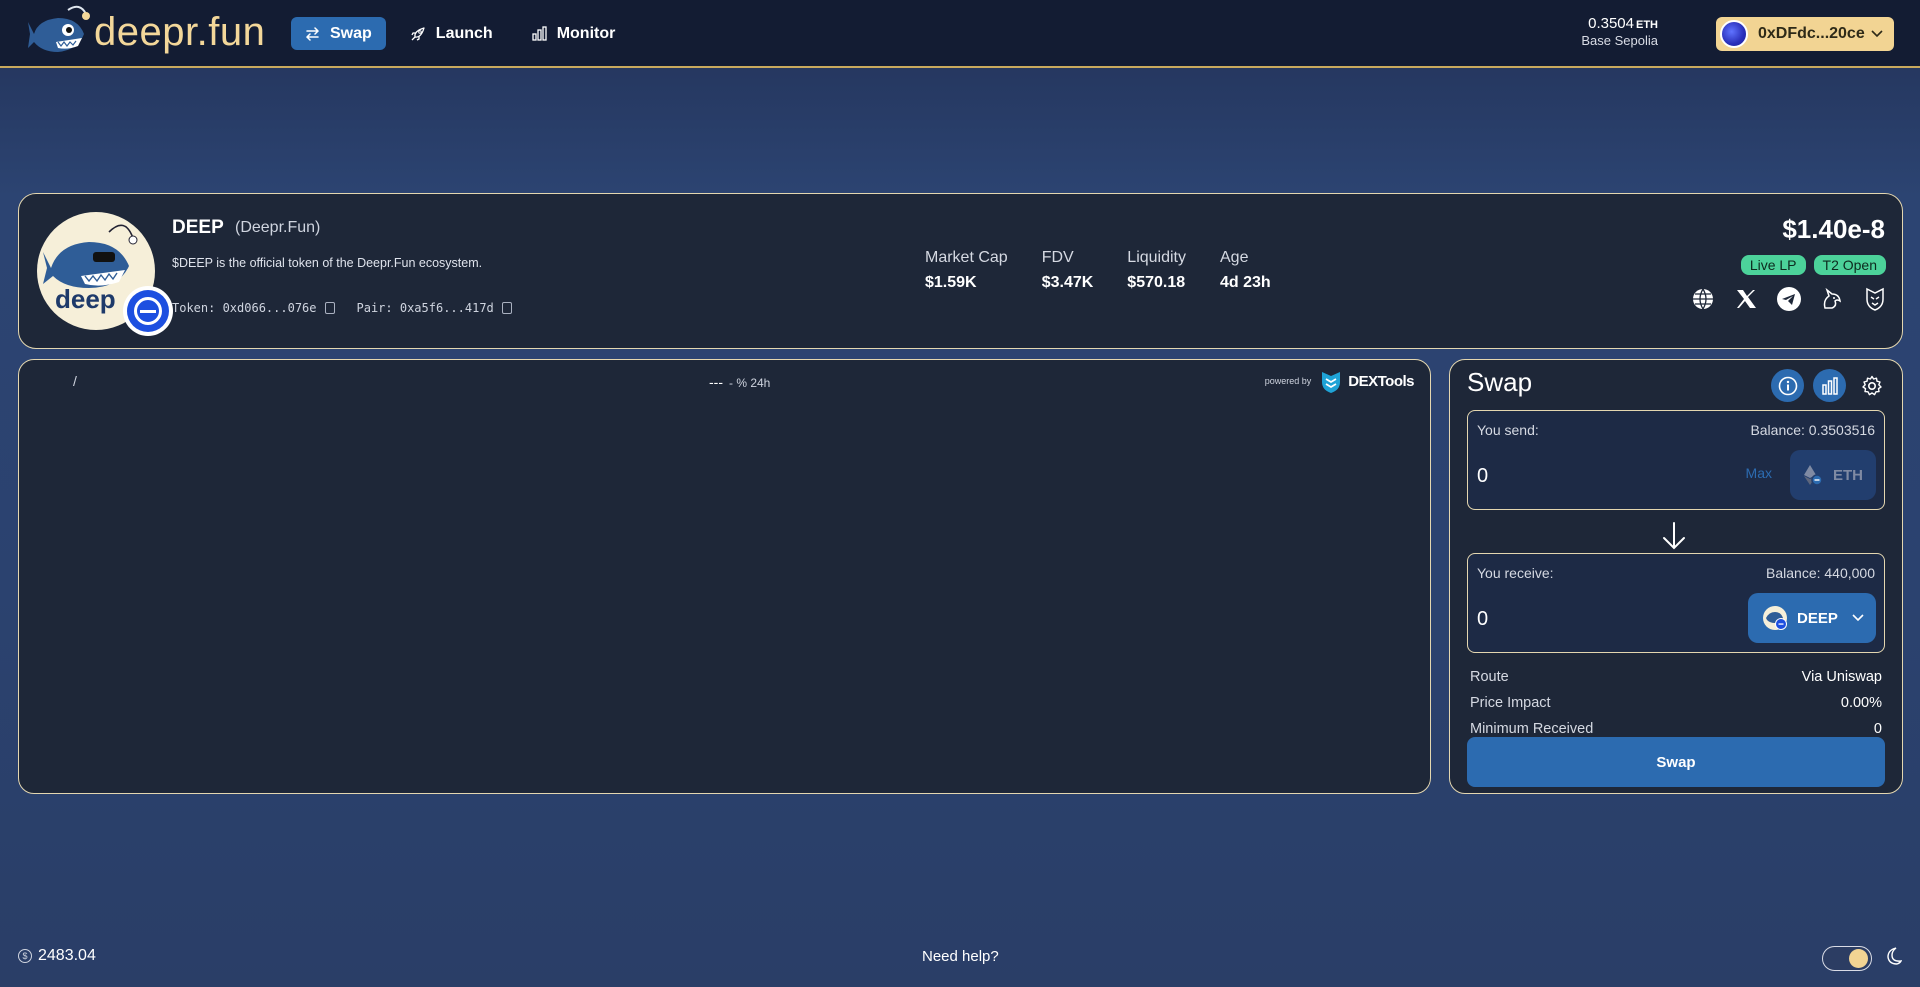 Image resolution: width=1920 pixels, height=987 pixels. What do you see at coordinates (1858, 618) in the screenshot?
I see `chevron-down-icon` at bounding box center [1858, 618].